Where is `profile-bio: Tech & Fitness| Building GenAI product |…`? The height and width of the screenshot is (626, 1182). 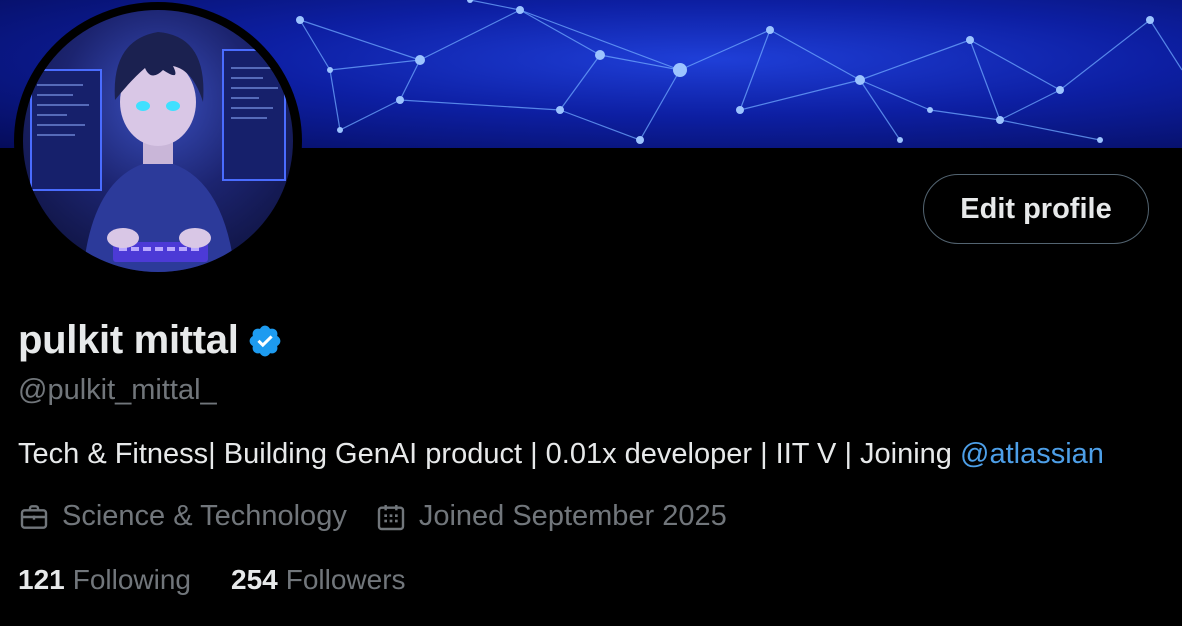 profile-bio: Tech & Fitness| Building GenAI product |… is located at coordinates (561, 454).